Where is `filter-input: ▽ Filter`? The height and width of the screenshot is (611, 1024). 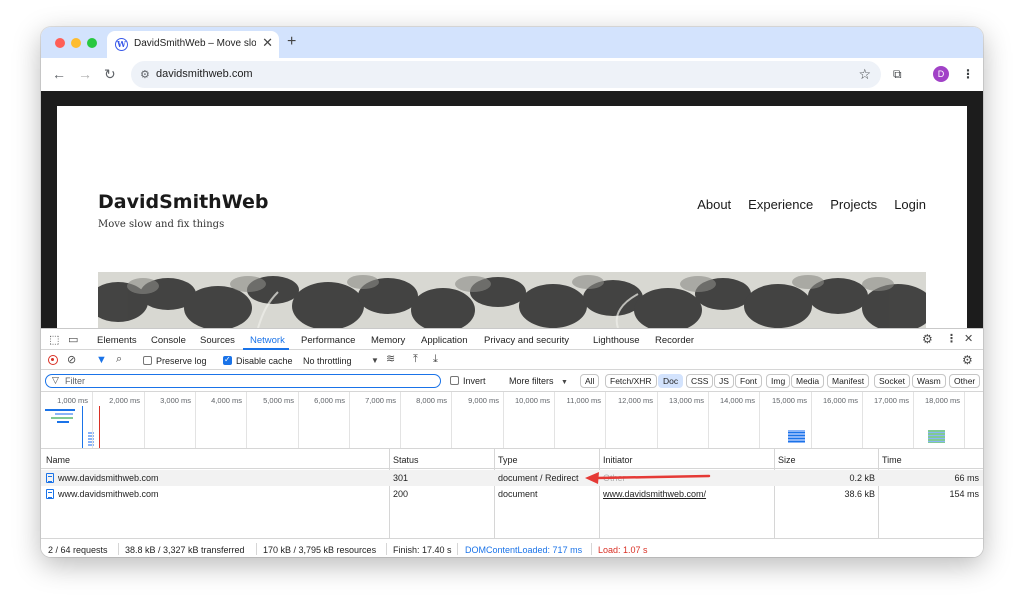 filter-input: ▽ Filter is located at coordinates (243, 381).